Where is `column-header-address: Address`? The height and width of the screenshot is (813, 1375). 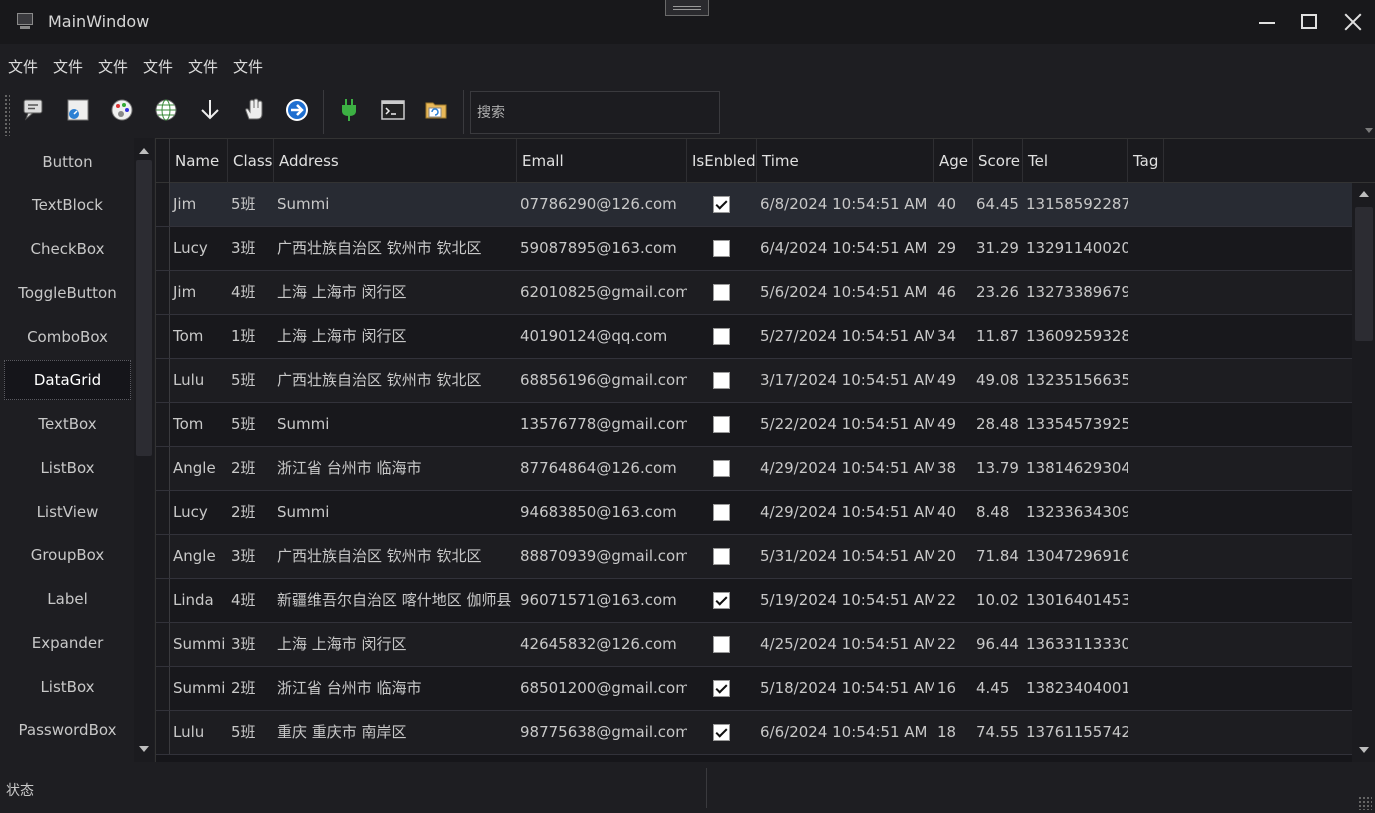
column-header-address: Address is located at coordinates (395, 161).